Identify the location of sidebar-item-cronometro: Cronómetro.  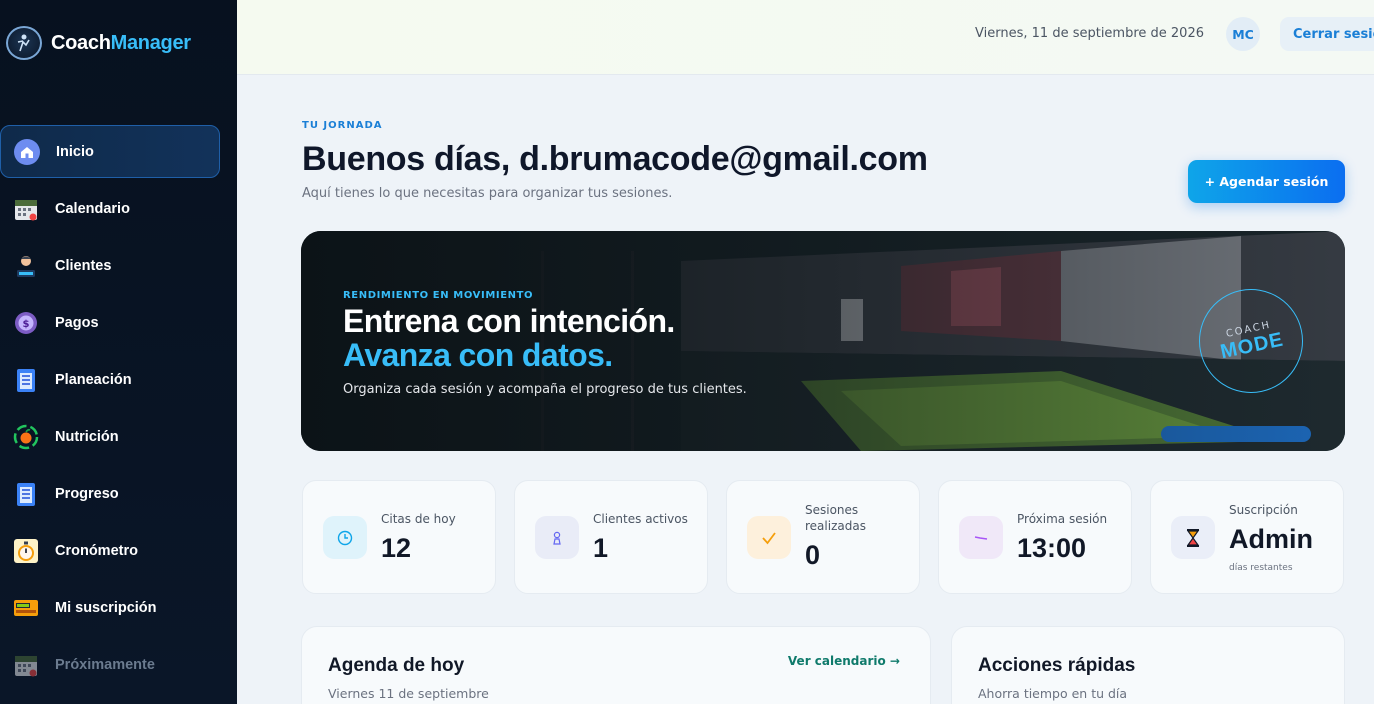
(118, 550).